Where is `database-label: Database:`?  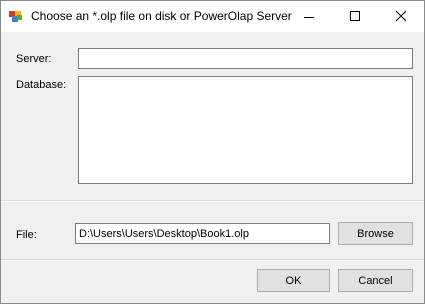 database-label: Database: is located at coordinates (41, 85).